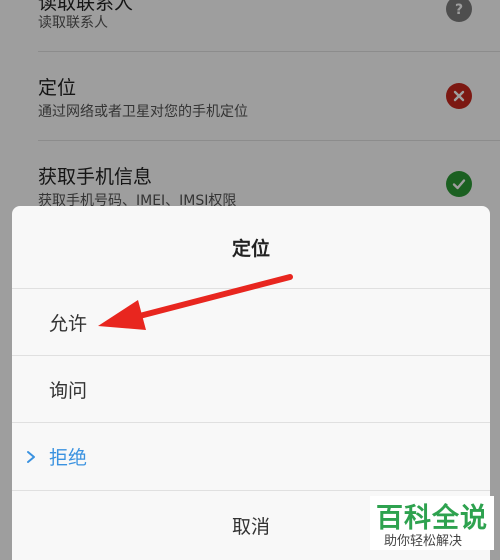 This screenshot has width=500, height=560. Describe the element at coordinates (251, 389) in the screenshot. I see `option-ask: 询问` at that location.